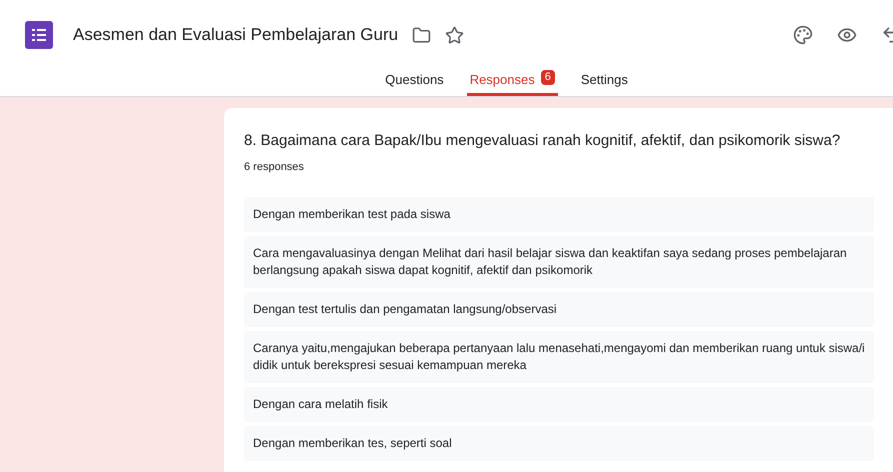  I want to click on forms-logo-icon, so click(39, 35).